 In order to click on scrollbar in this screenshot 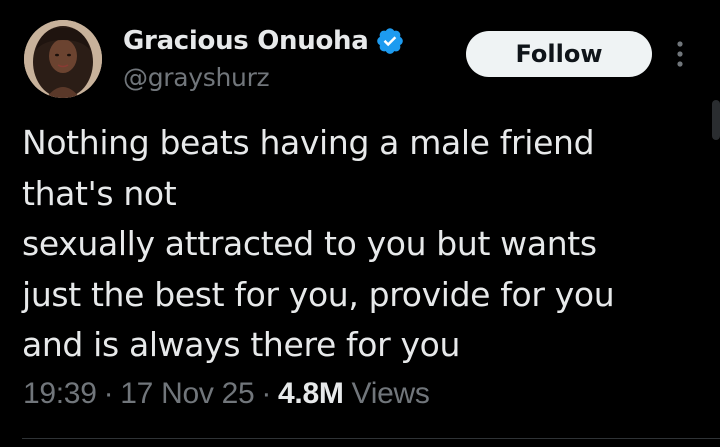, I will do `click(716, 120)`.